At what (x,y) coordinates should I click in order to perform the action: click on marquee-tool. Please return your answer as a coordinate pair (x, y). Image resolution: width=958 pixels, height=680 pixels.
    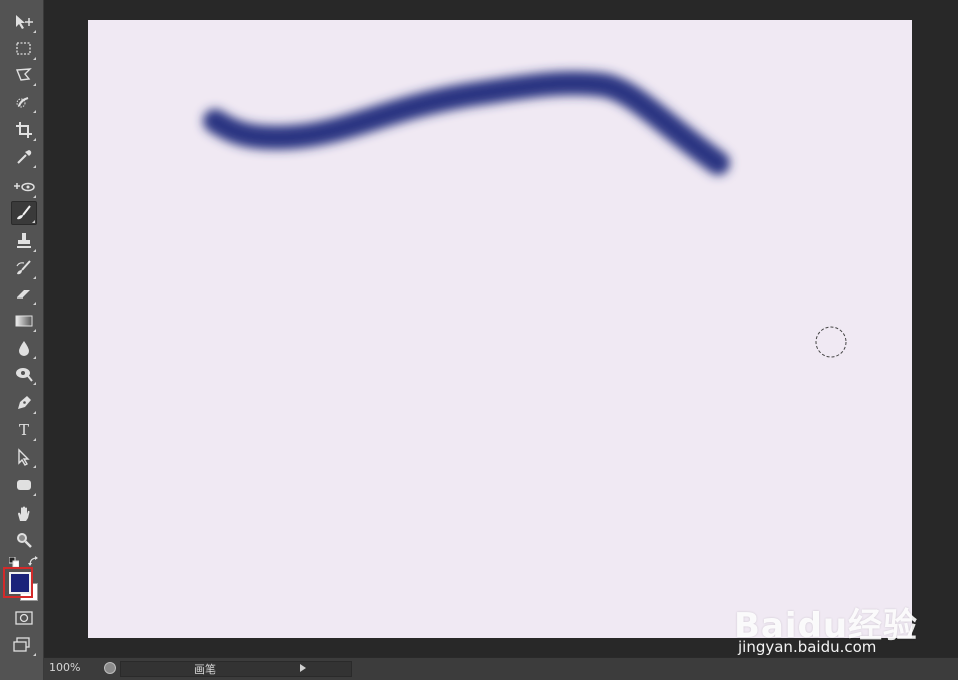
    Looking at the image, I should click on (24, 49).